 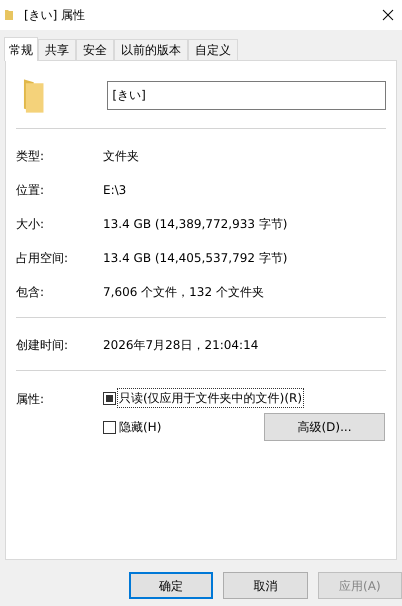 What do you see at coordinates (121, 156) in the screenshot?
I see `field-value: 文件夹` at bounding box center [121, 156].